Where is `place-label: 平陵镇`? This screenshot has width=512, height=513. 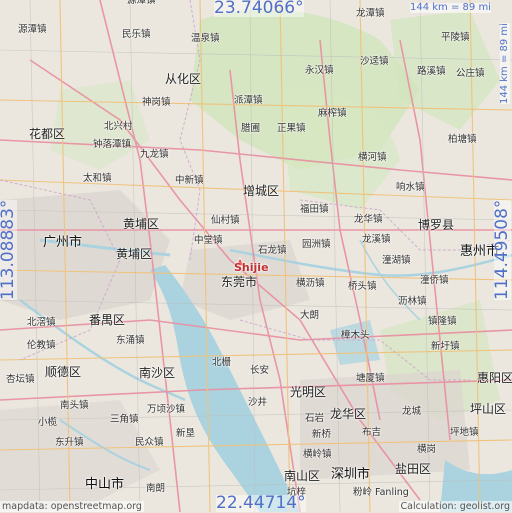
place-label: 平陵镇 is located at coordinates (455, 37).